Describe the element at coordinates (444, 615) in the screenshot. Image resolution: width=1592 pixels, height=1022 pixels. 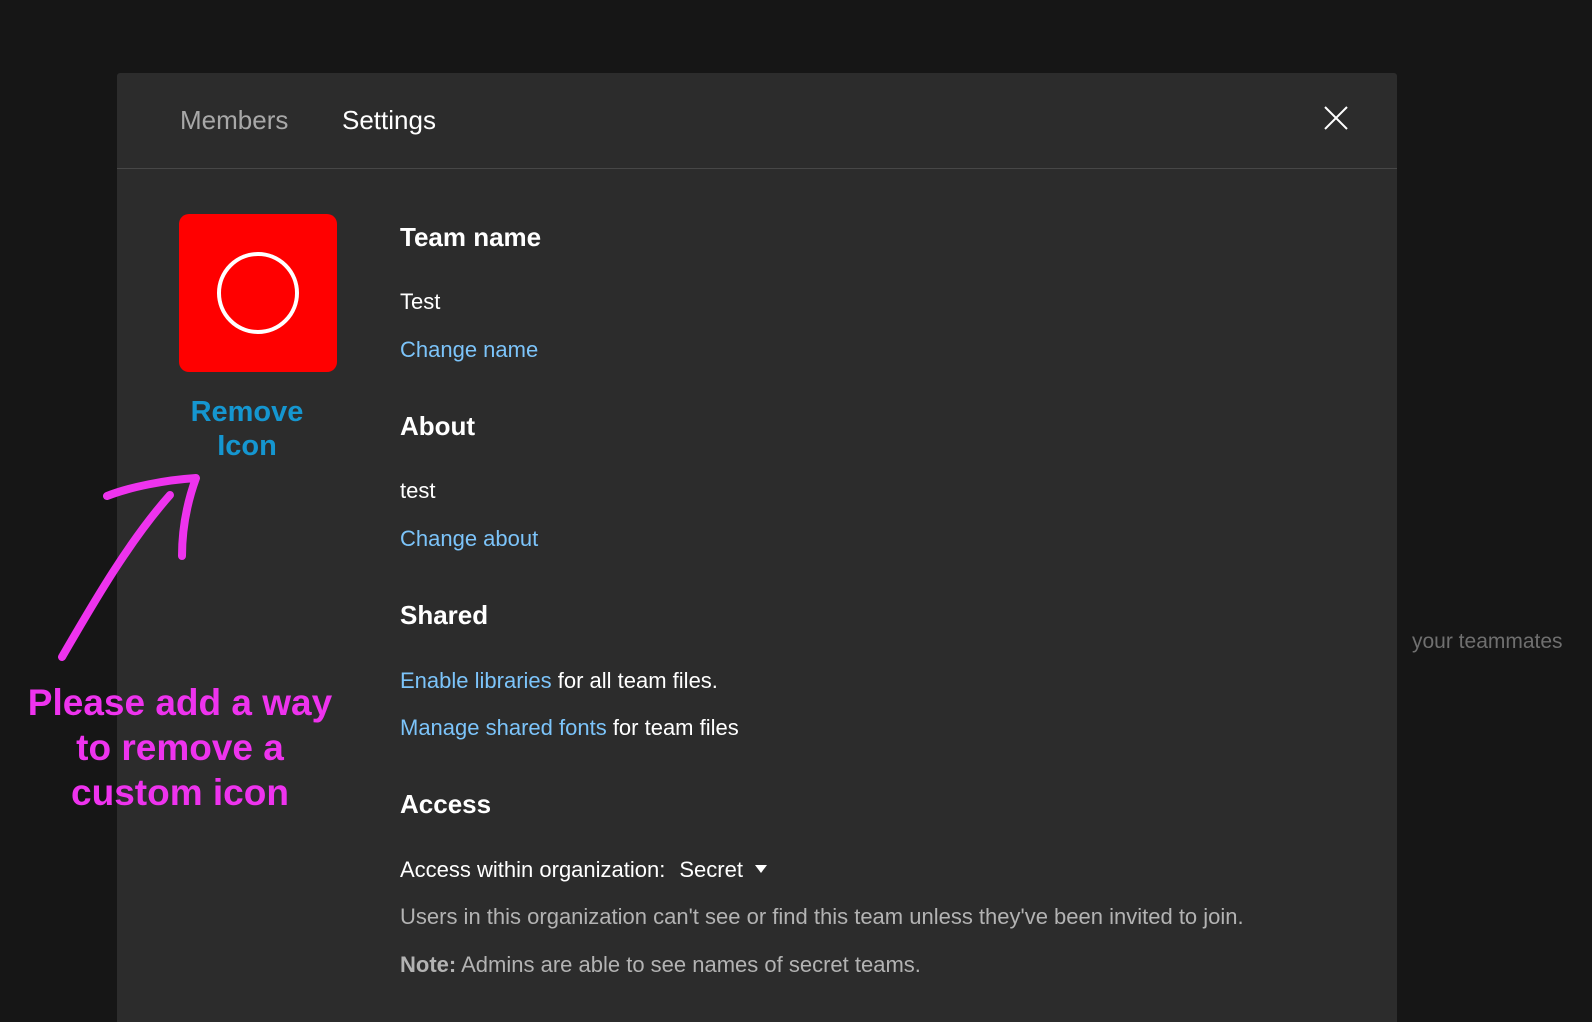
I see `shared-heading: Shared` at that location.